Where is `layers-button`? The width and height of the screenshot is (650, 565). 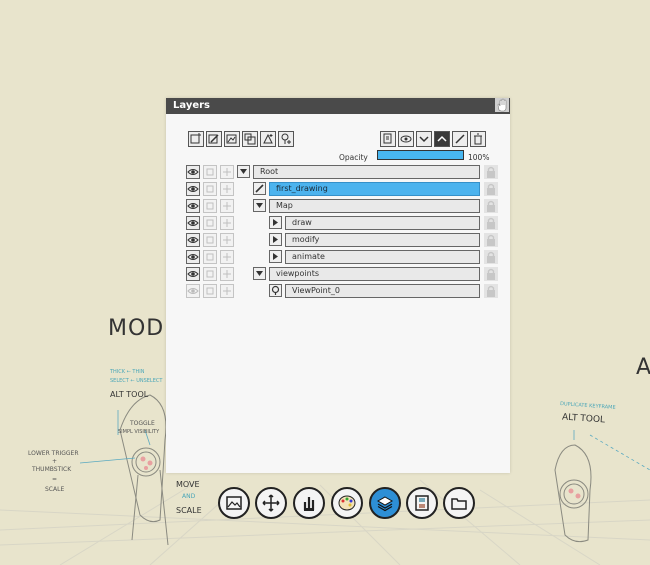 layers-button is located at coordinates (385, 503).